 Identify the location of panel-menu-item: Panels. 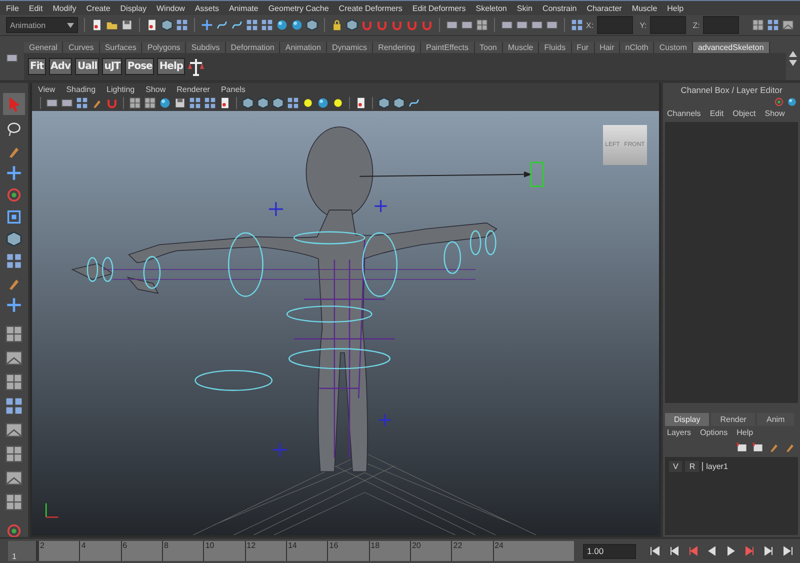
(233, 89).